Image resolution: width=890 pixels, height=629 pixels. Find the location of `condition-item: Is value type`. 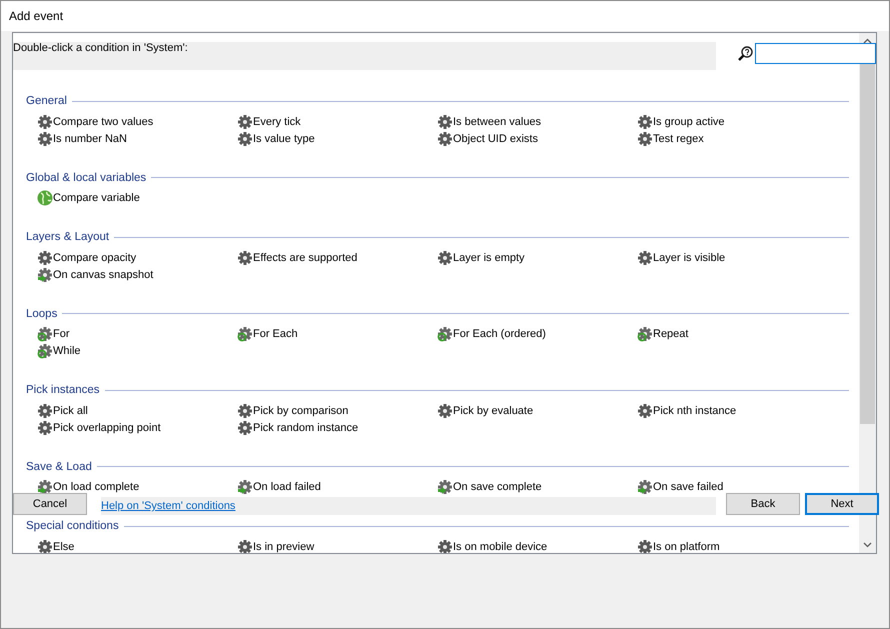

condition-item: Is value type is located at coordinates (337, 138).